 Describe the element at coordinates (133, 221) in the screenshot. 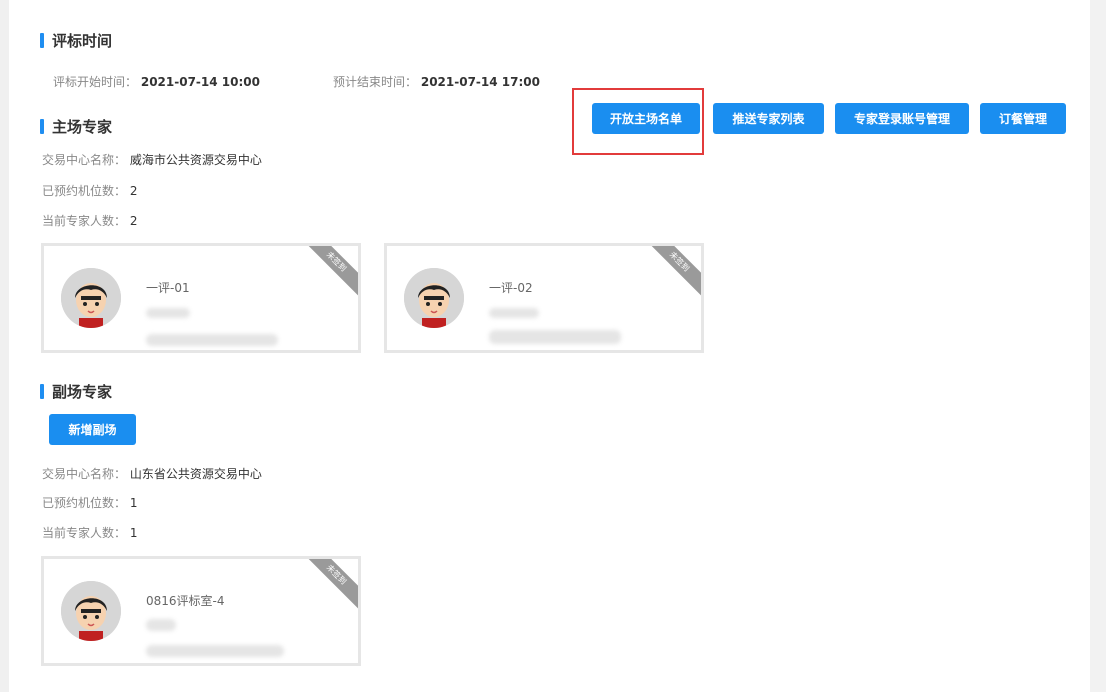

I see `main-experts-value: 2` at that location.